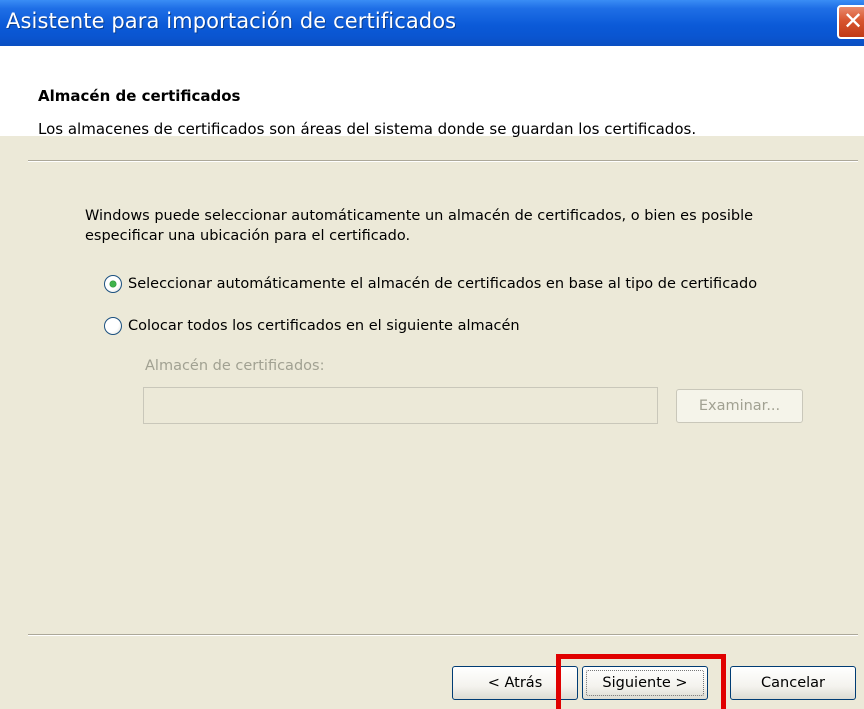  Describe the element at coordinates (641, 681) in the screenshot. I see `next-button-highlight` at that location.